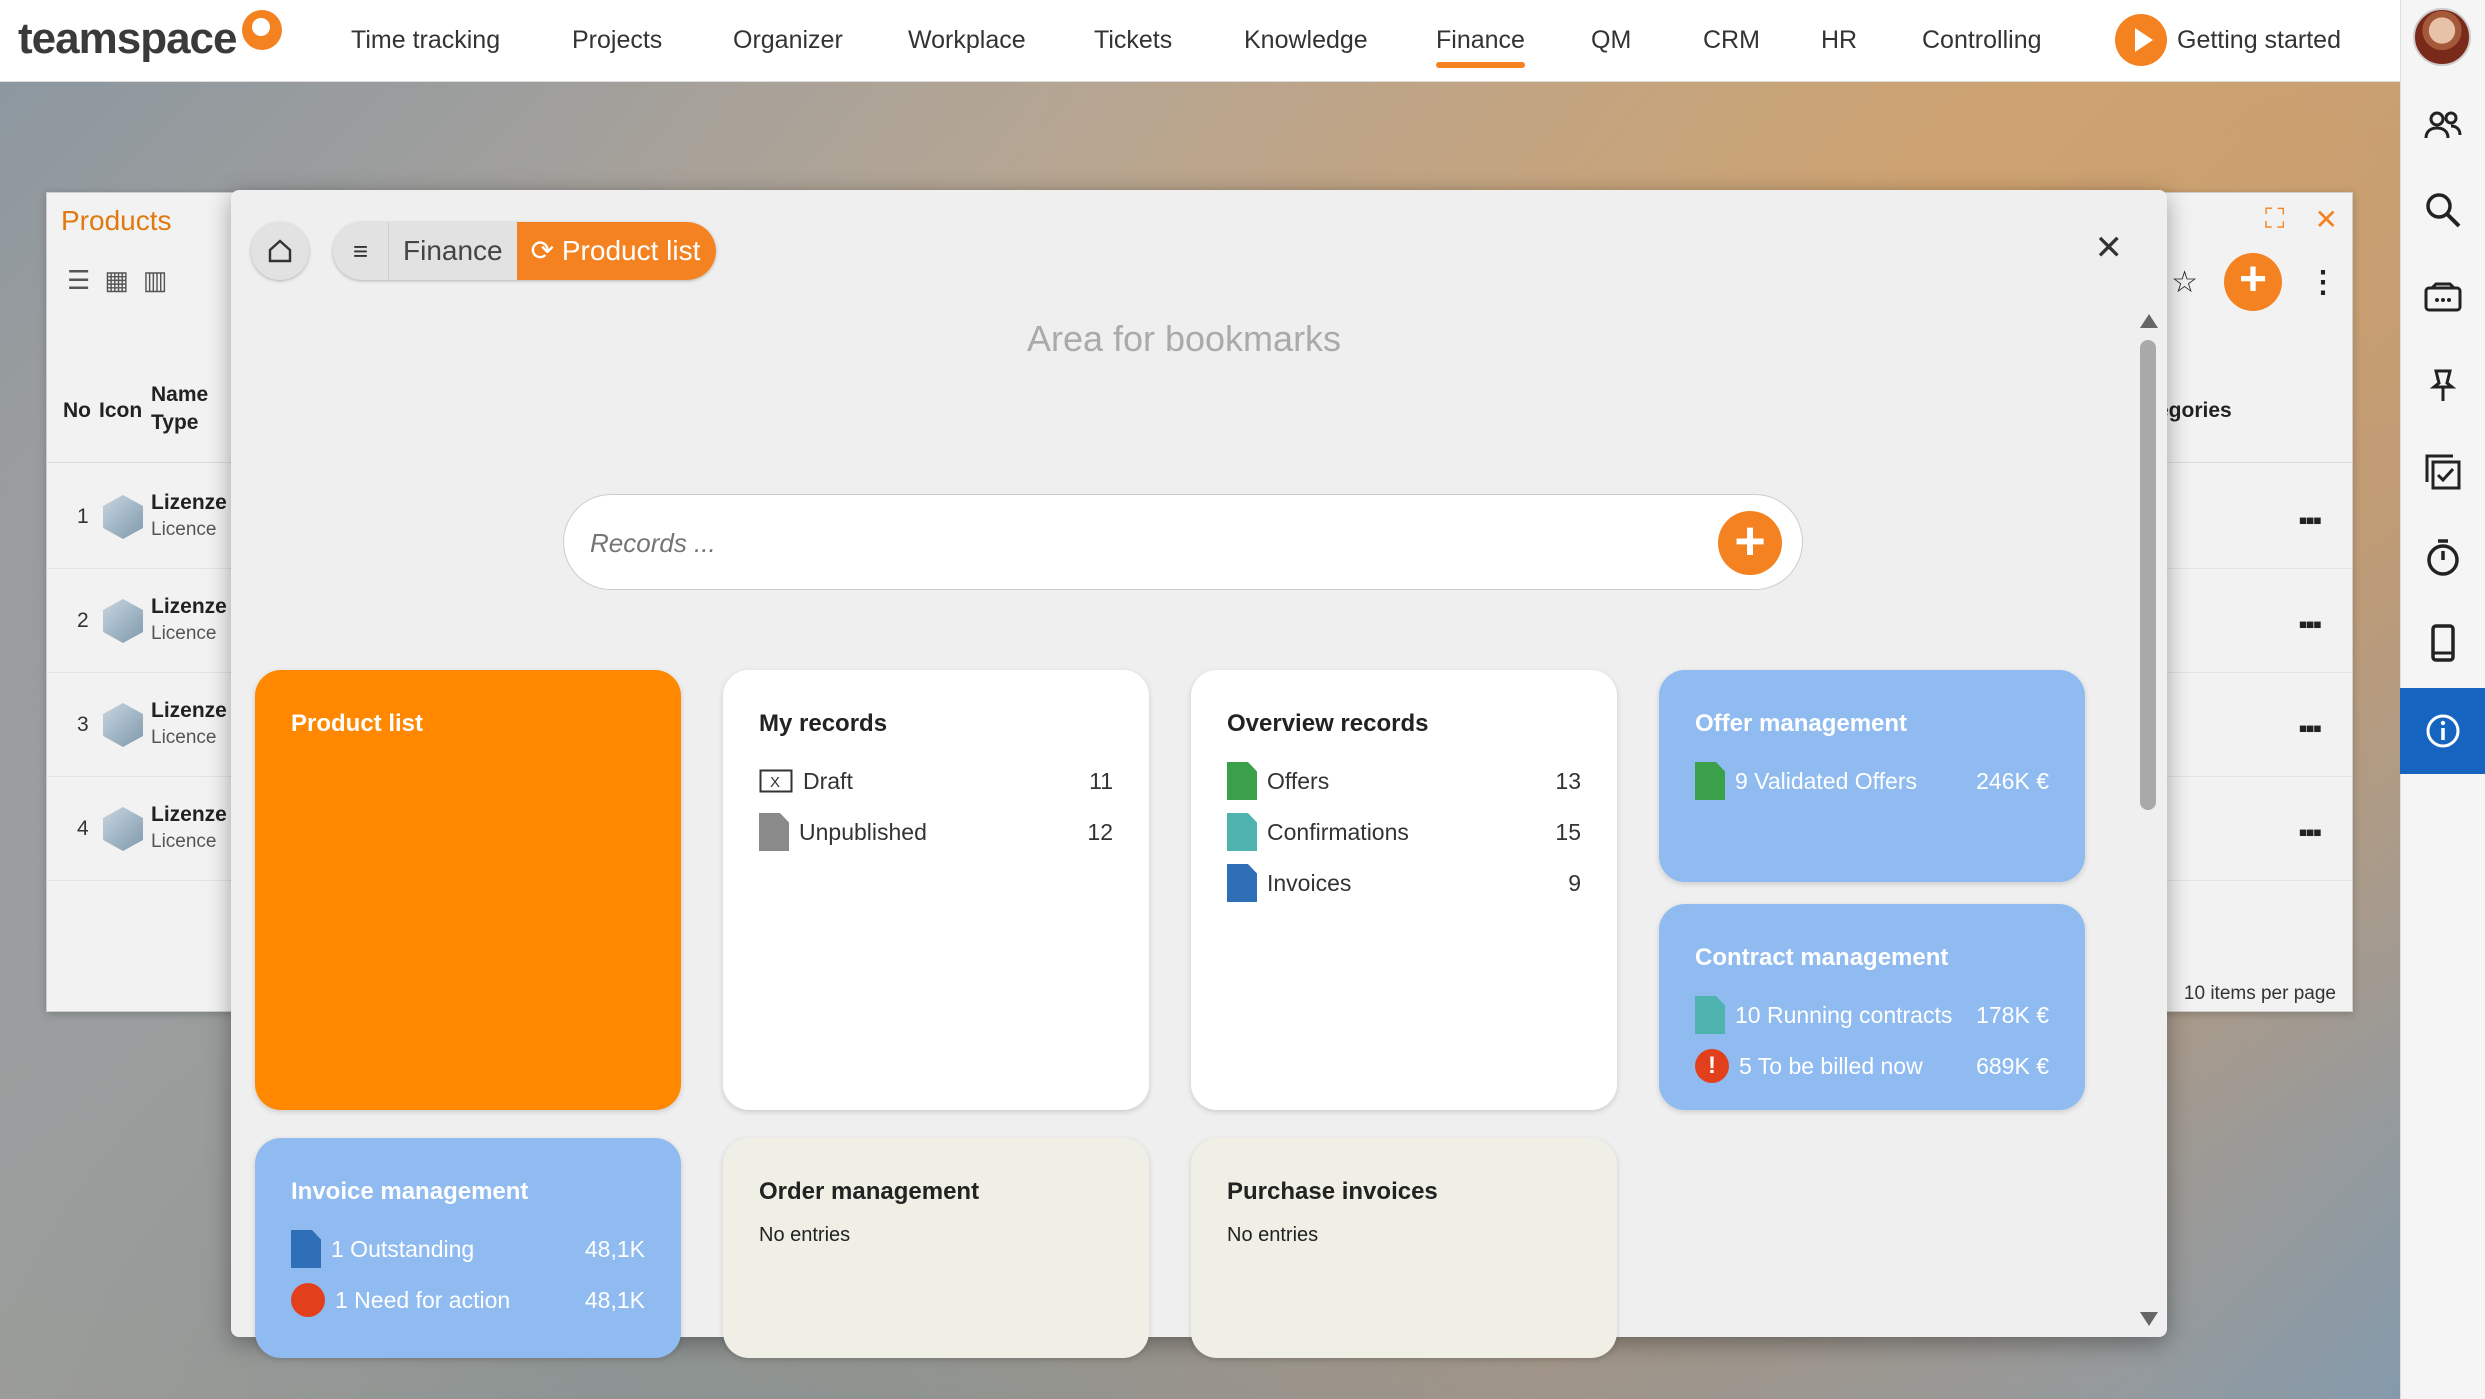 The width and height of the screenshot is (2485, 1399). Describe the element at coordinates (2194, 993) in the screenshot. I see `page-size-value: 10` at that location.